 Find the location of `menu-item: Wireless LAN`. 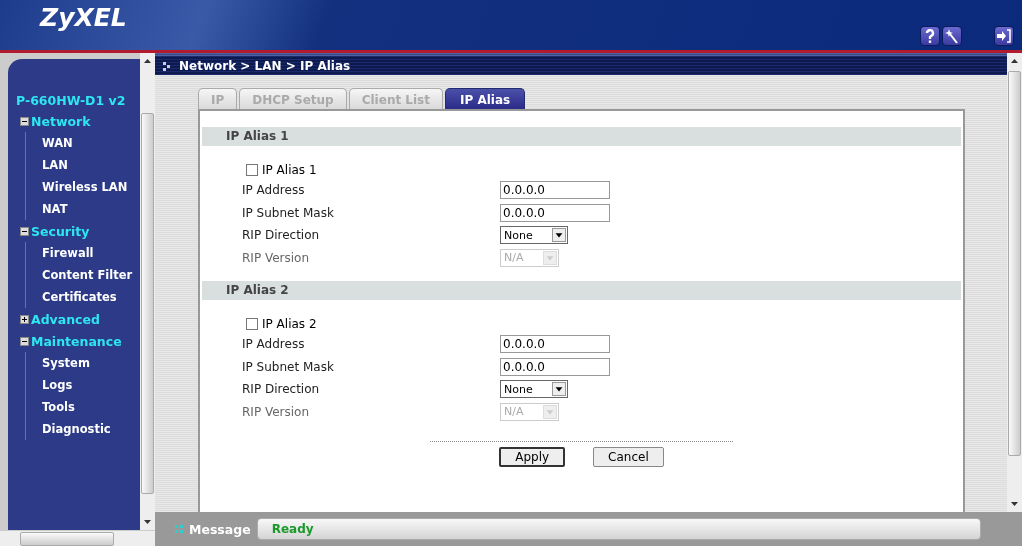

menu-item: Wireless LAN is located at coordinates (85, 187).